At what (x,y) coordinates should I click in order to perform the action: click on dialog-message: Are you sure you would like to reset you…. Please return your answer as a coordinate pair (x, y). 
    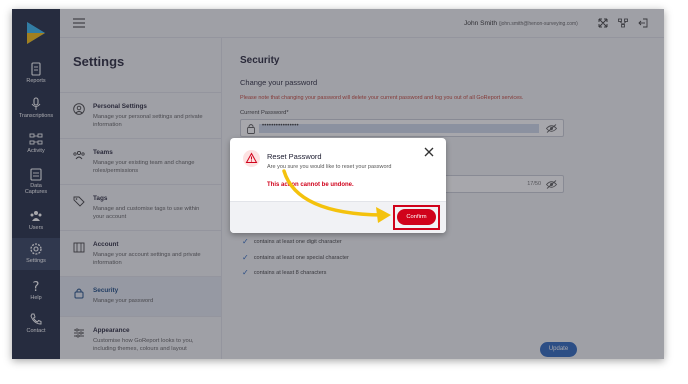
    Looking at the image, I should click on (329, 167).